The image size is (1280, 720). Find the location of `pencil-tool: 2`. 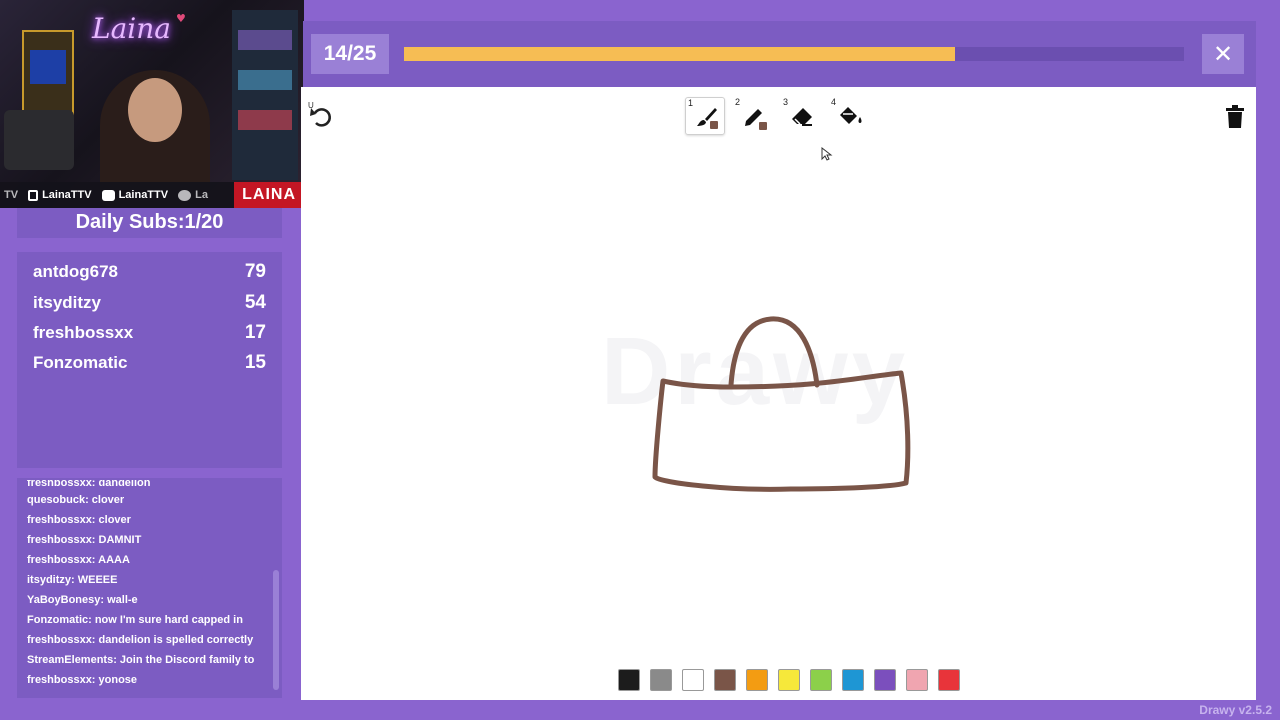

pencil-tool: 2 is located at coordinates (753, 116).